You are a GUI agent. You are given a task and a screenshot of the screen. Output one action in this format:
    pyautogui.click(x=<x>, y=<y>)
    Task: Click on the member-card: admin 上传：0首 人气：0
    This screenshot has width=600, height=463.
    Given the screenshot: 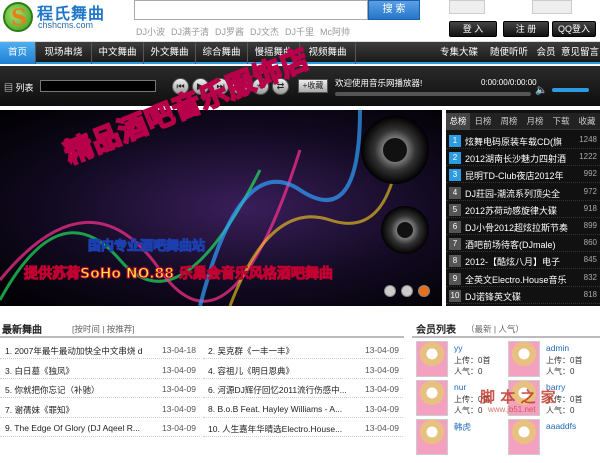 What is the action you would take?
    pyautogui.click(x=554, y=363)
    